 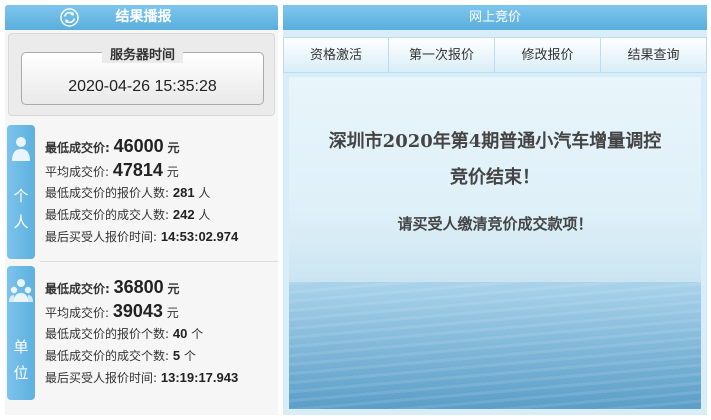 I want to click on auction-message-line2: 竞价结束！, so click(x=495, y=177).